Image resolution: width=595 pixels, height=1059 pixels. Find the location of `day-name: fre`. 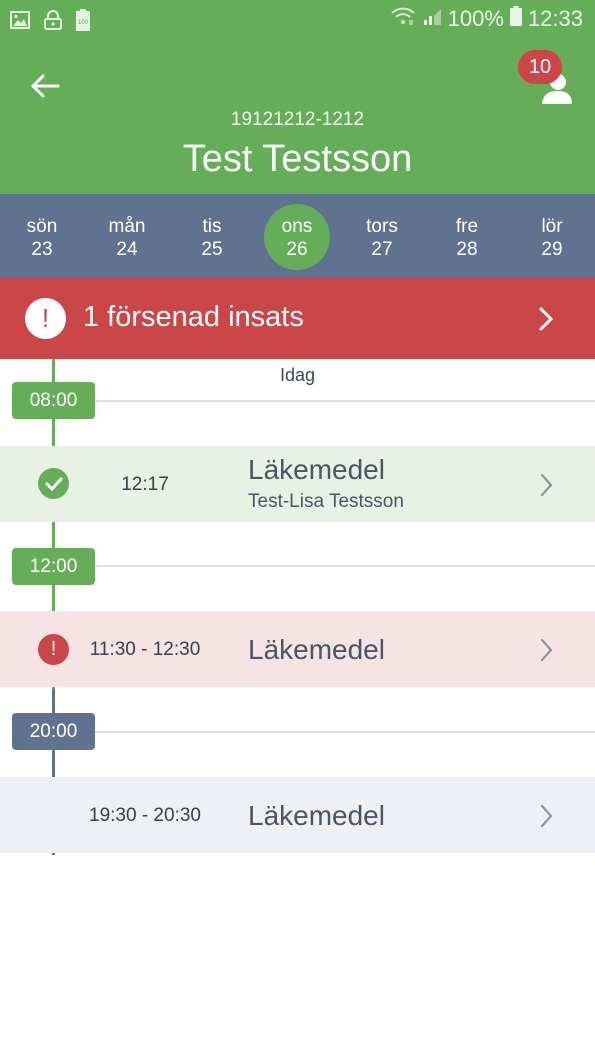

day-name: fre is located at coordinates (467, 226).